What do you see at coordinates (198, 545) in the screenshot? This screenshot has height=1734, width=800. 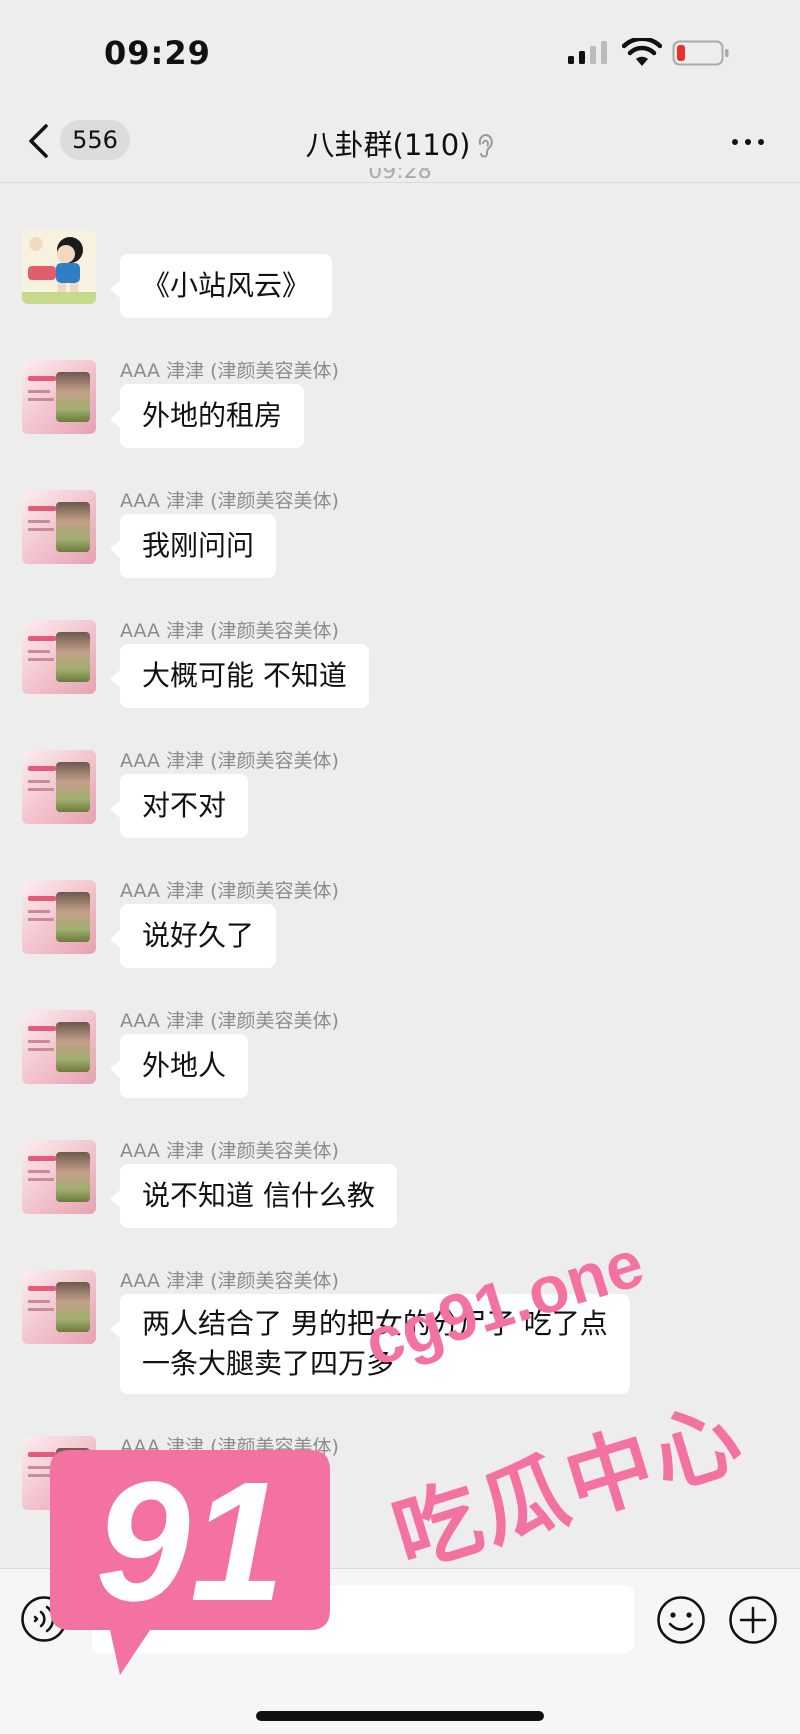 I see `message-text: 我刚问问` at bounding box center [198, 545].